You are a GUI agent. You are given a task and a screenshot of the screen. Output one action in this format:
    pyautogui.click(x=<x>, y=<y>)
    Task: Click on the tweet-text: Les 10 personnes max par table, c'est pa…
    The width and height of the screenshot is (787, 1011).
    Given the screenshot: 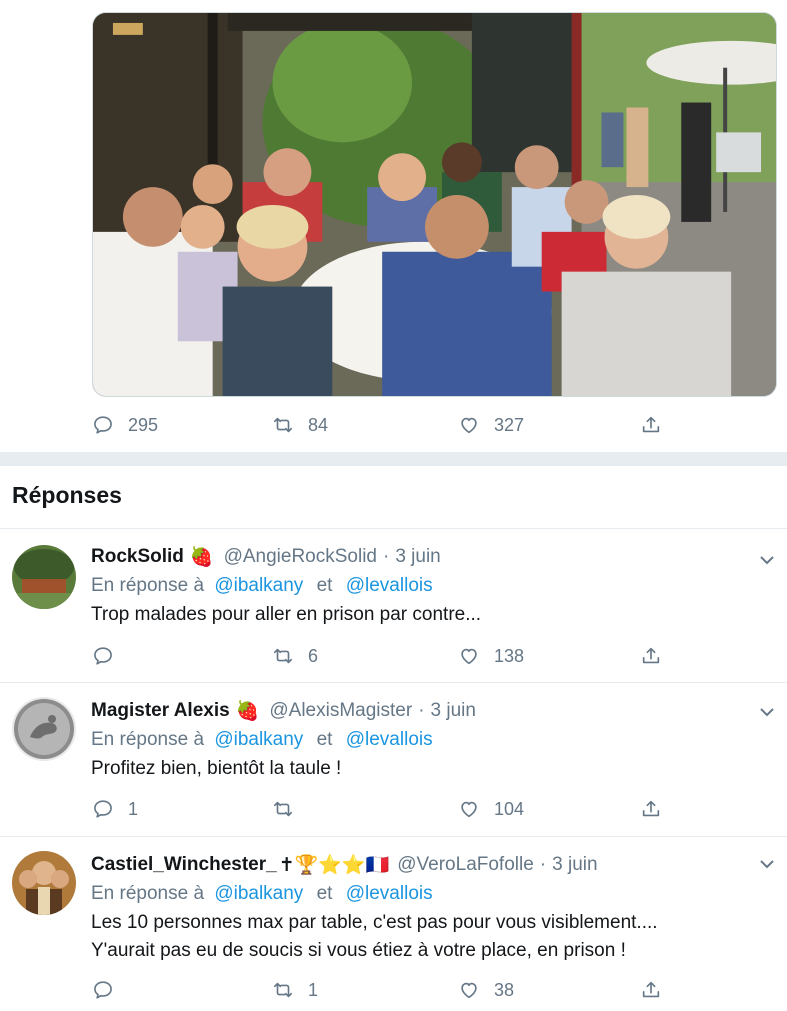 What is the action you would take?
    pyautogui.click(x=374, y=937)
    